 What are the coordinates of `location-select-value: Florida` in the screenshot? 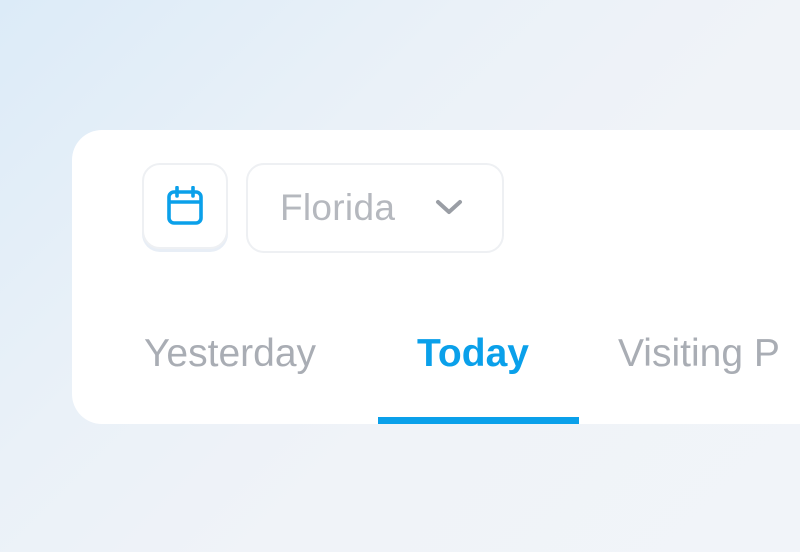 It's located at (338, 207).